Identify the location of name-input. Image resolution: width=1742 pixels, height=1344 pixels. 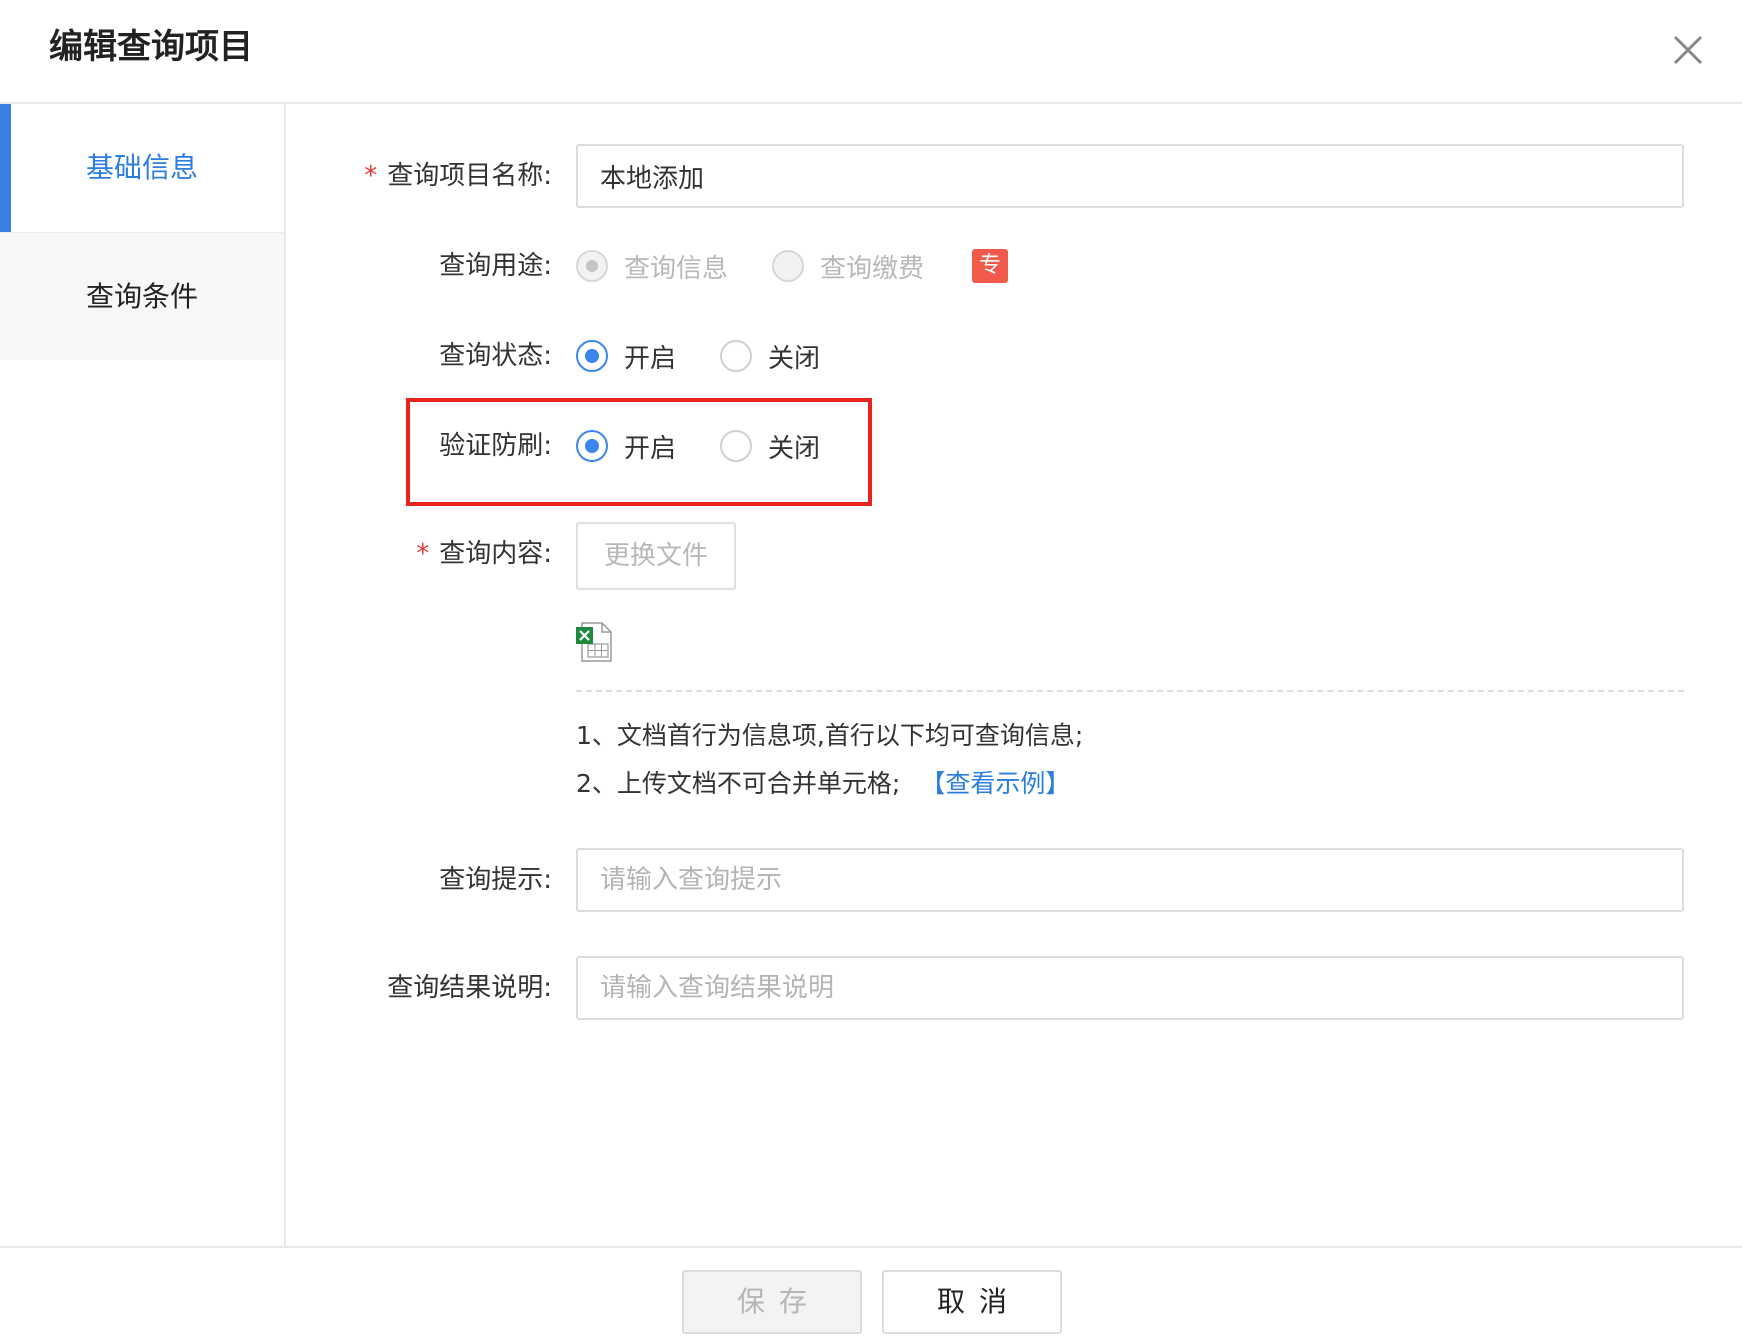
(1130, 176).